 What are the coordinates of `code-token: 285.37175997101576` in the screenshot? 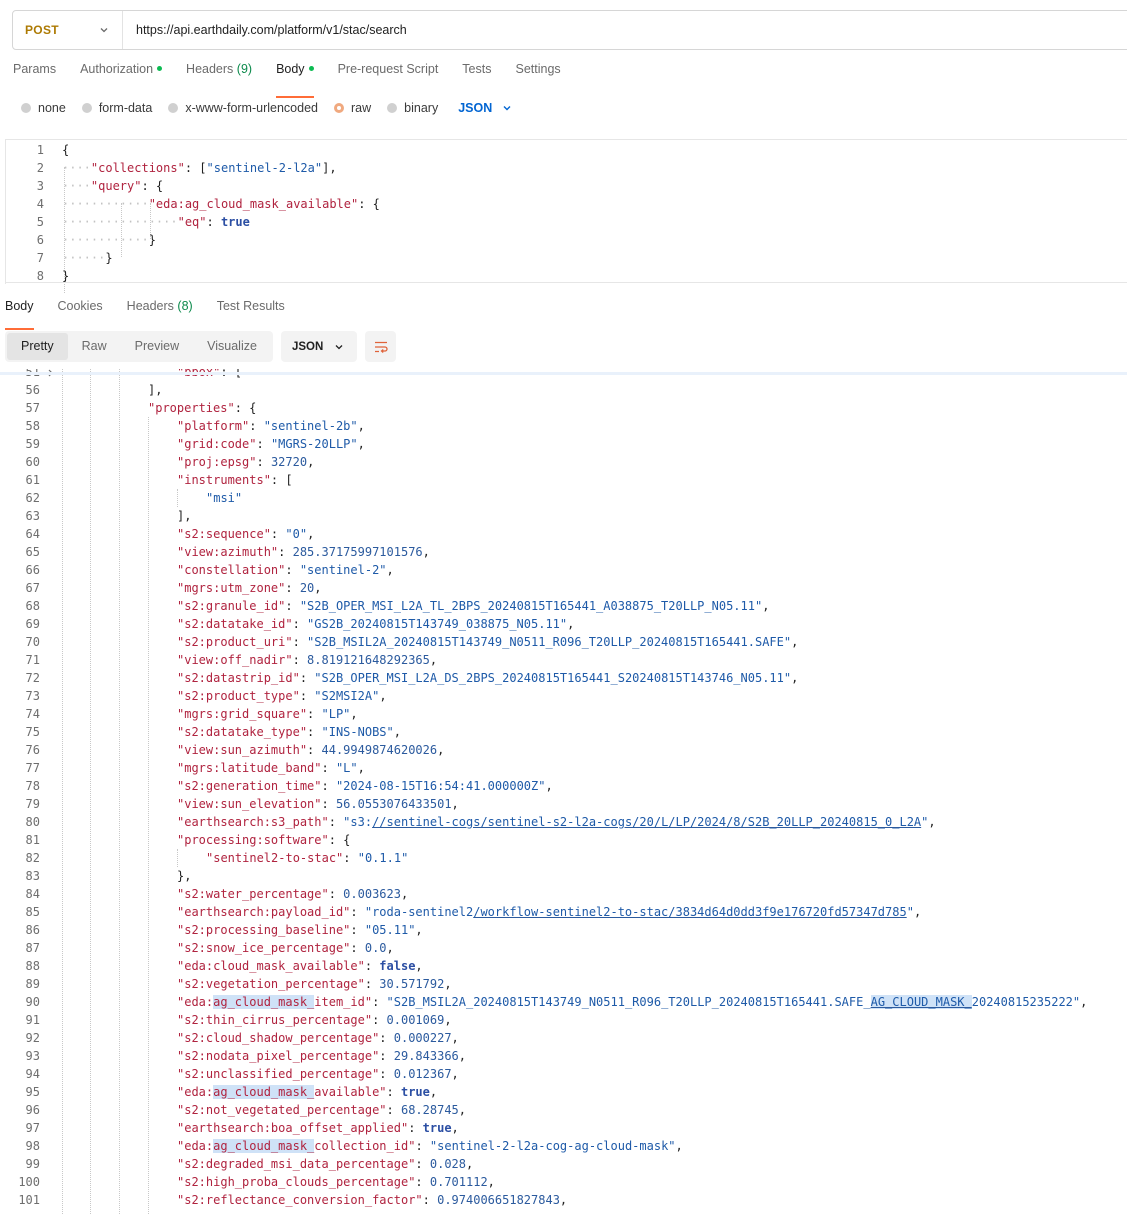 It's located at (357, 552).